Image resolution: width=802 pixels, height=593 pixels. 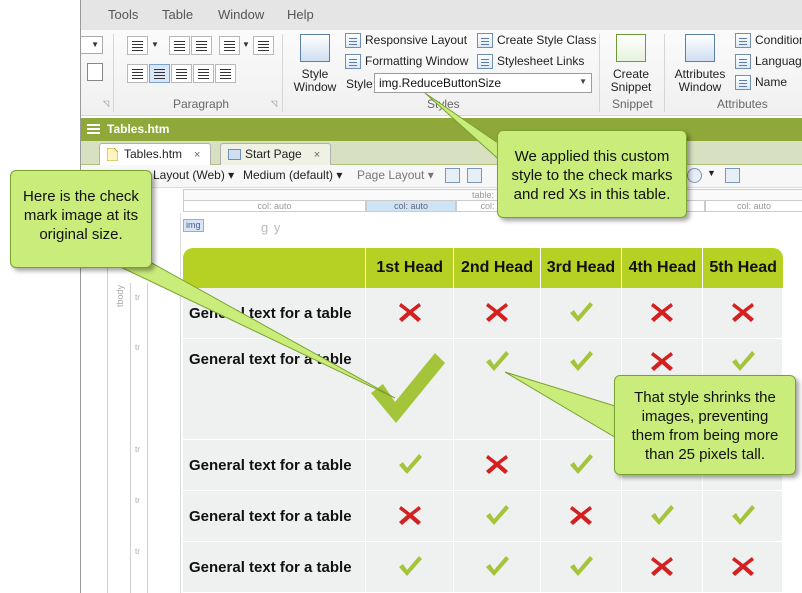 I want to click on paragraph-marks-button, so click(x=263, y=45).